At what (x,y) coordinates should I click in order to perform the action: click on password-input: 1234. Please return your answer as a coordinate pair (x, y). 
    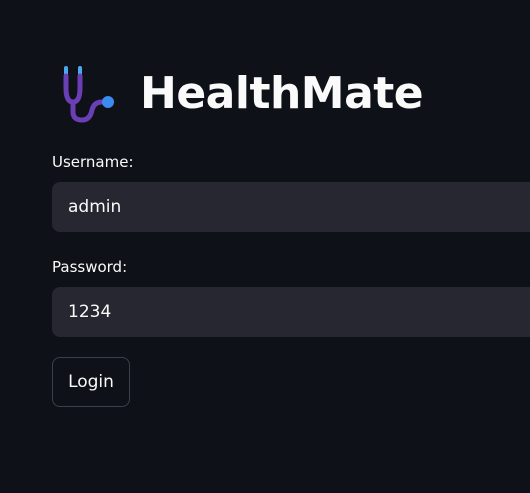
    Looking at the image, I should click on (291, 312).